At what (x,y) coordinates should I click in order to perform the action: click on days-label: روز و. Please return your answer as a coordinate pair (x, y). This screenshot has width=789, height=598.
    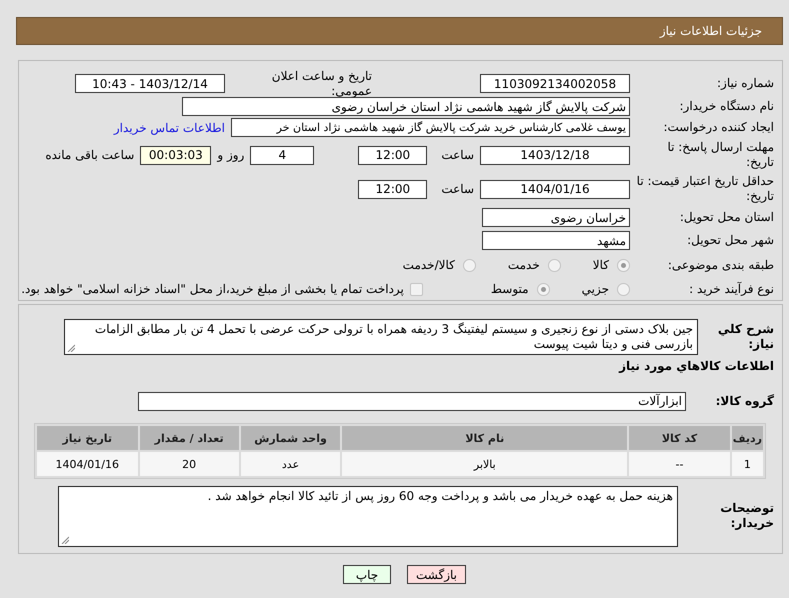
    Looking at the image, I should click on (230, 155).